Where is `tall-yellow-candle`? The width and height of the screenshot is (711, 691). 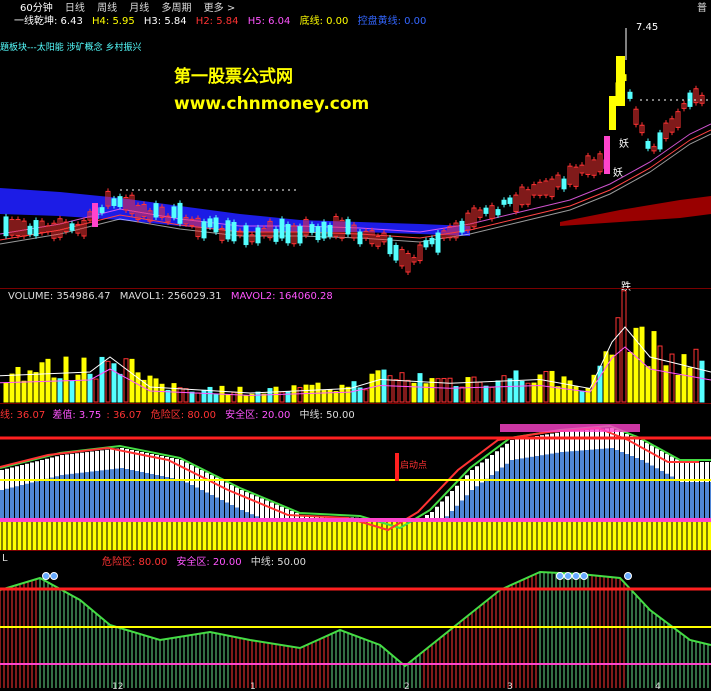 tall-yellow-candle is located at coordinates (620, 81).